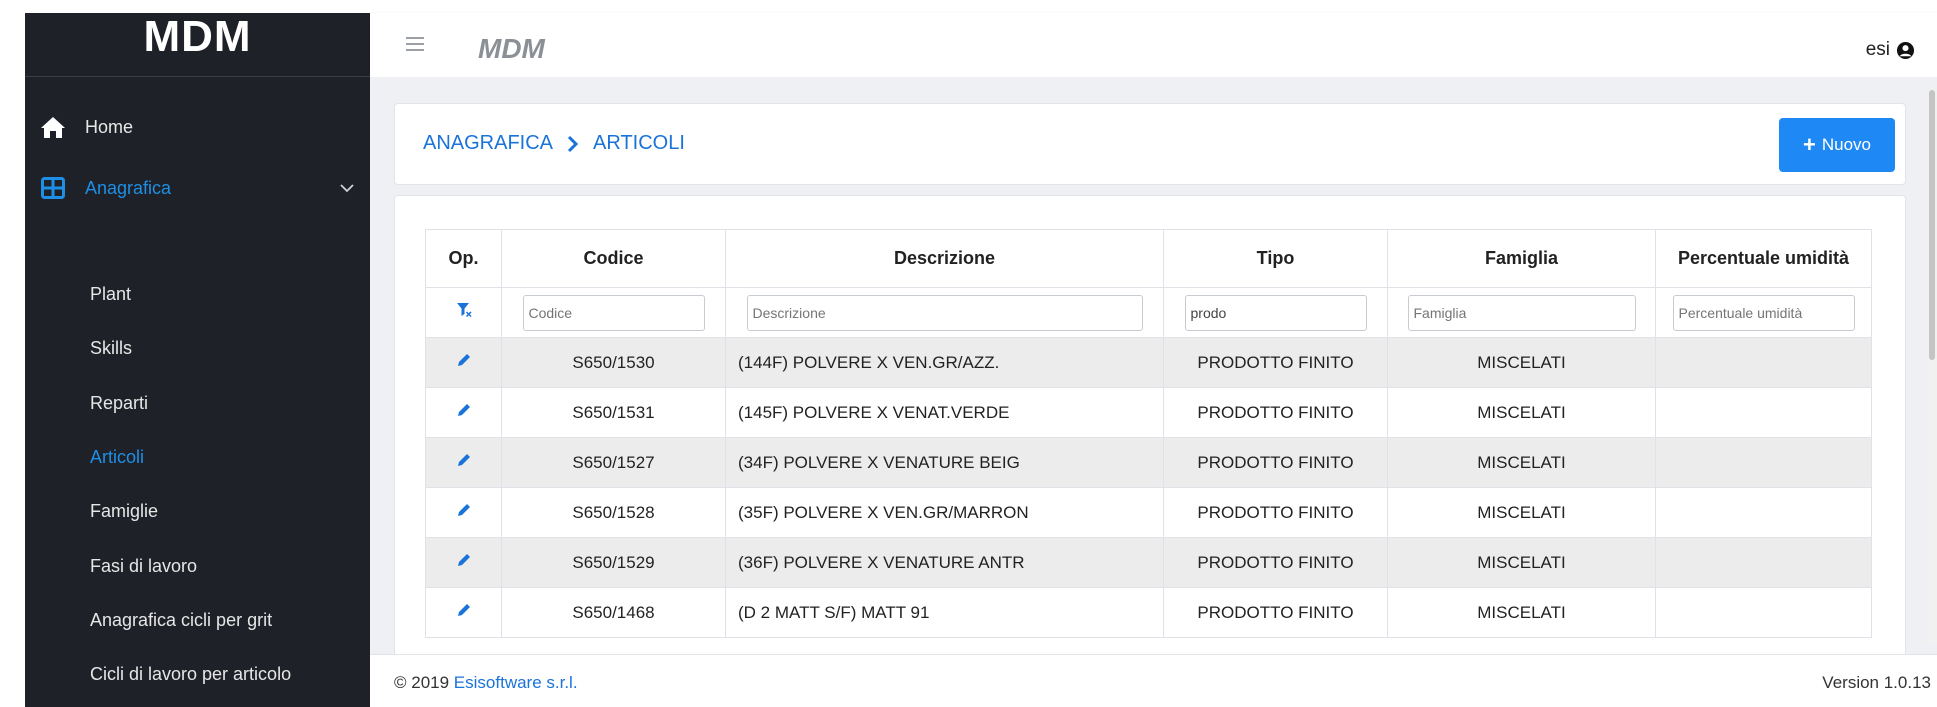  What do you see at coordinates (1763, 258) in the screenshot?
I see `column-header-umidita: Percentuale umidità` at bounding box center [1763, 258].